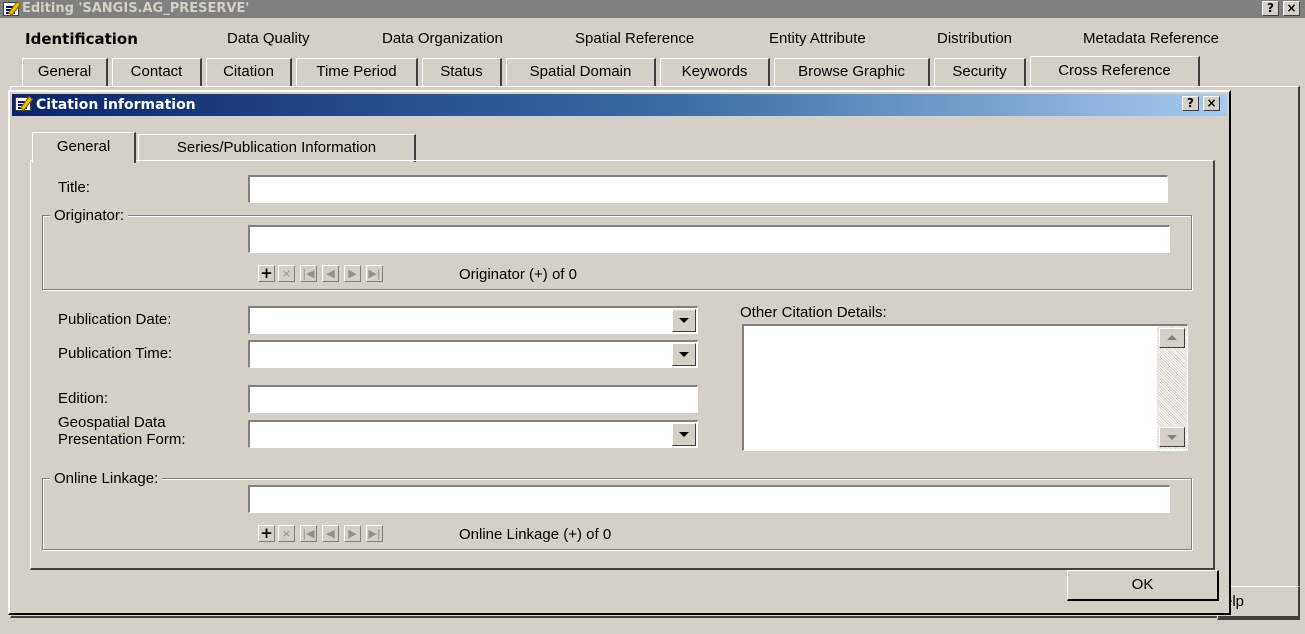  I want to click on dialog-close-button: ×, so click(1211, 103).